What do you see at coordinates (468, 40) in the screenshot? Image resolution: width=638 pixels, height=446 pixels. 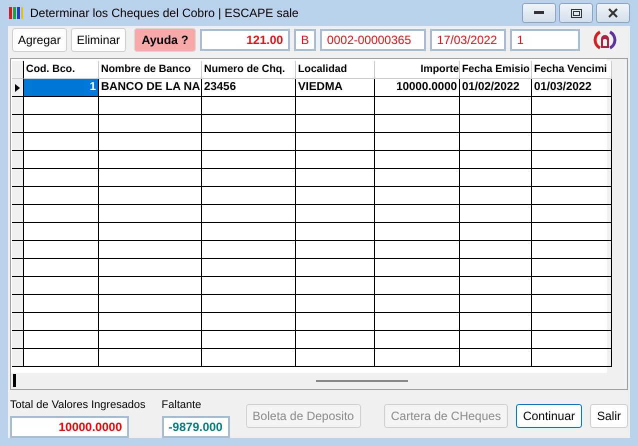 I see `text-field: 17/03/2022` at bounding box center [468, 40].